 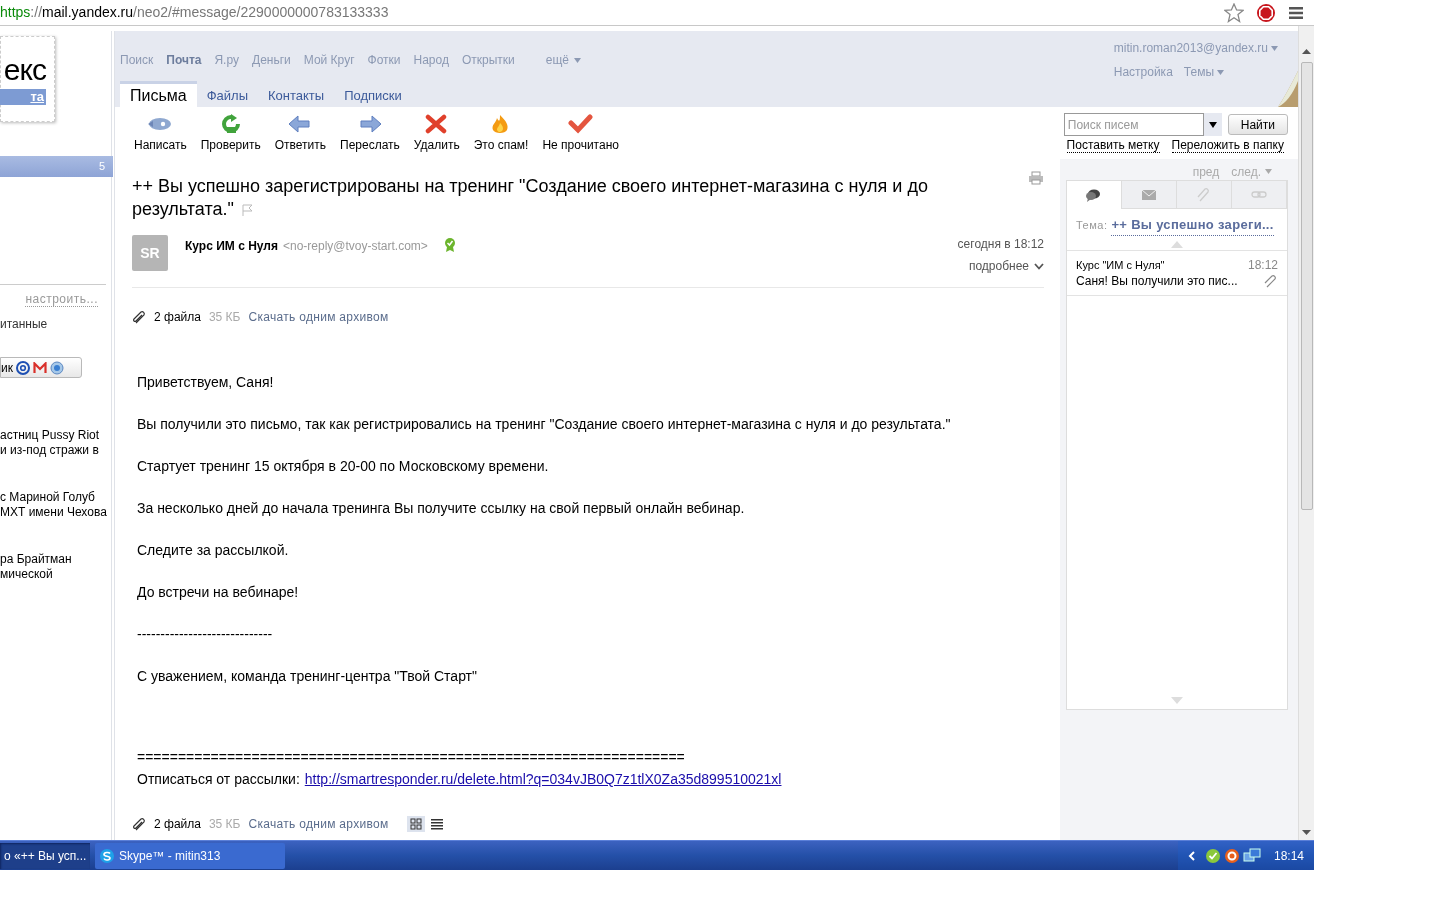 What do you see at coordinates (1231, 855) in the screenshot?
I see `ring-icon` at bounding box center [1231, 855].